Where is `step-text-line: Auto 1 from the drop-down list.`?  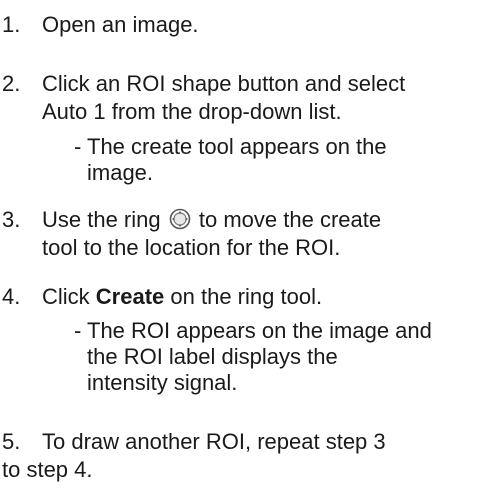 step-text-line: Auto 1 from the drop-down list. is located at coordinates (192, 111).